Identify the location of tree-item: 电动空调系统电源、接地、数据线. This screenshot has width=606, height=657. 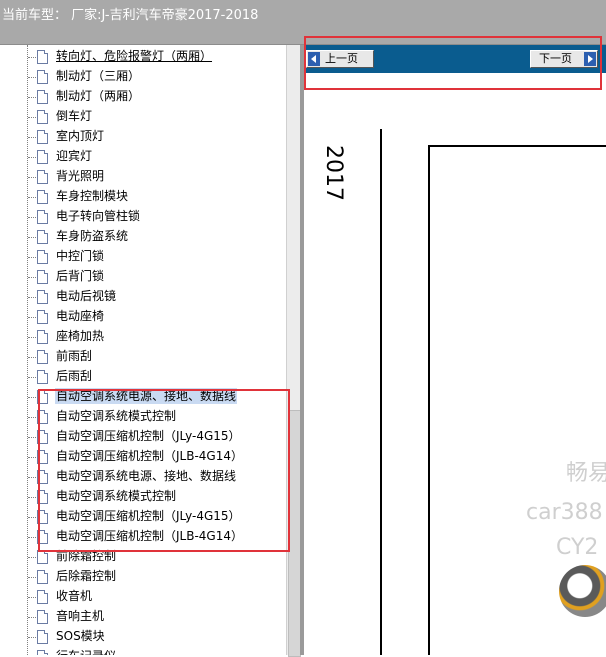
(157, 477).